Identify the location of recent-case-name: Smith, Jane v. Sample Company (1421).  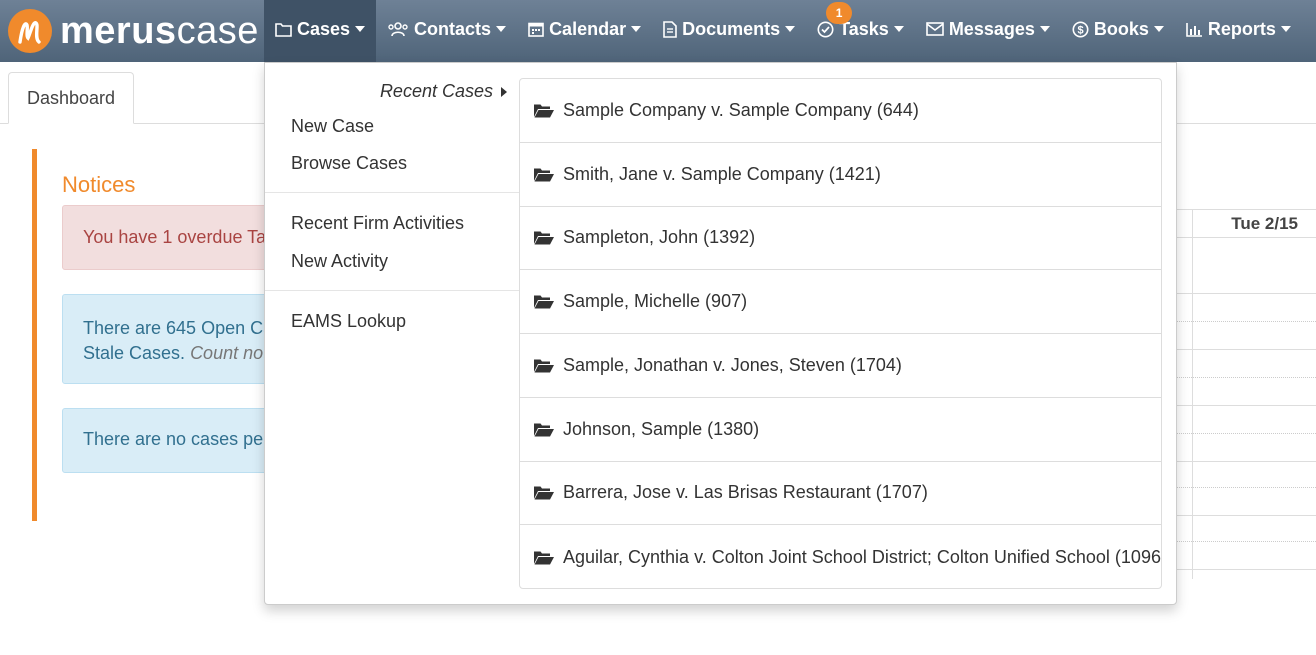
(722, 173).